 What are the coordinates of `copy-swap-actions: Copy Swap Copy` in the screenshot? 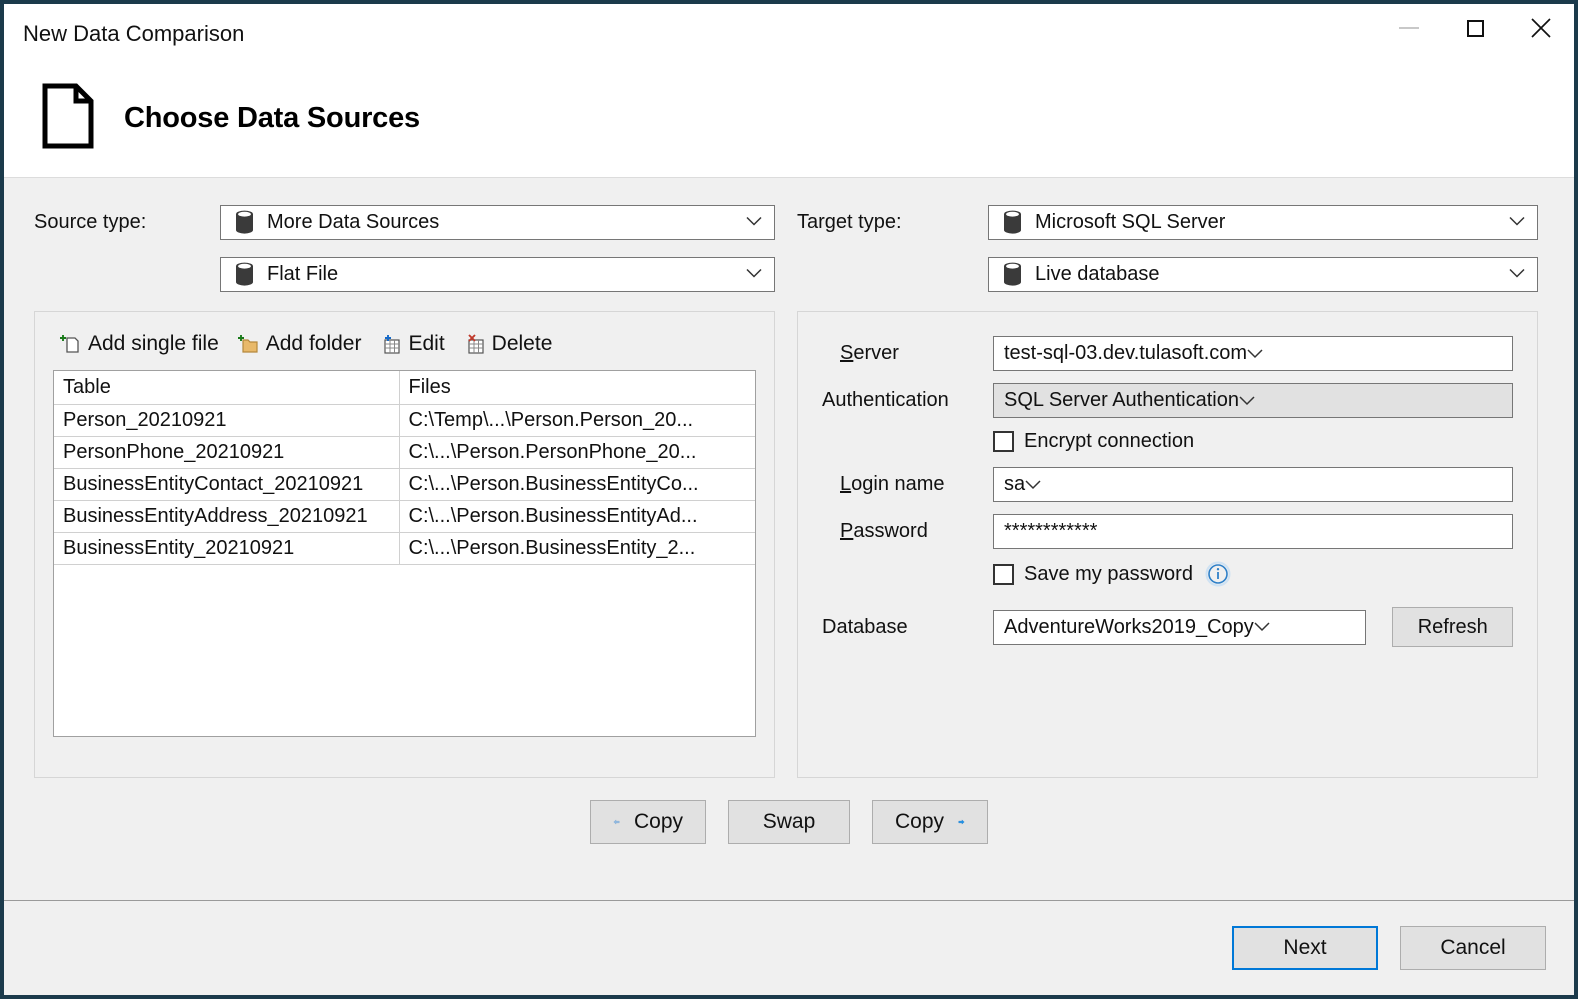 It's located at (789, 822).